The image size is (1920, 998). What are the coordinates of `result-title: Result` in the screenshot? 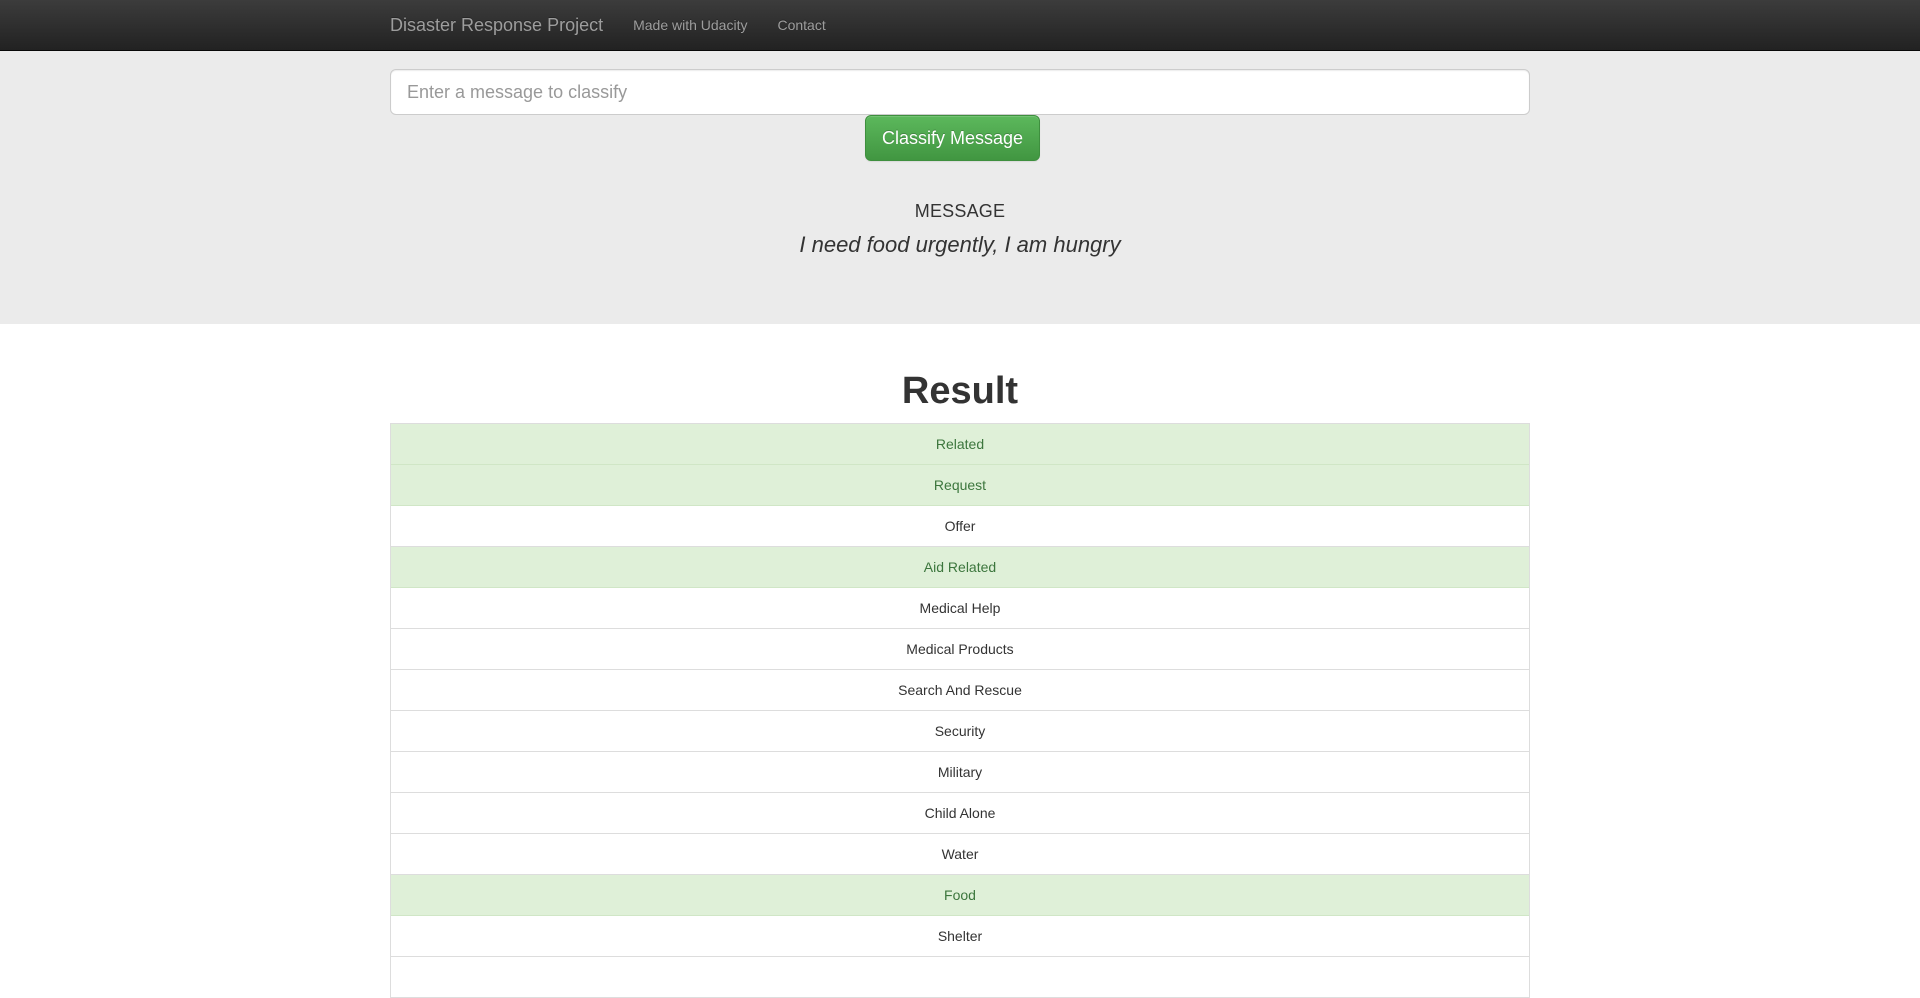 It's located at (960, 391).